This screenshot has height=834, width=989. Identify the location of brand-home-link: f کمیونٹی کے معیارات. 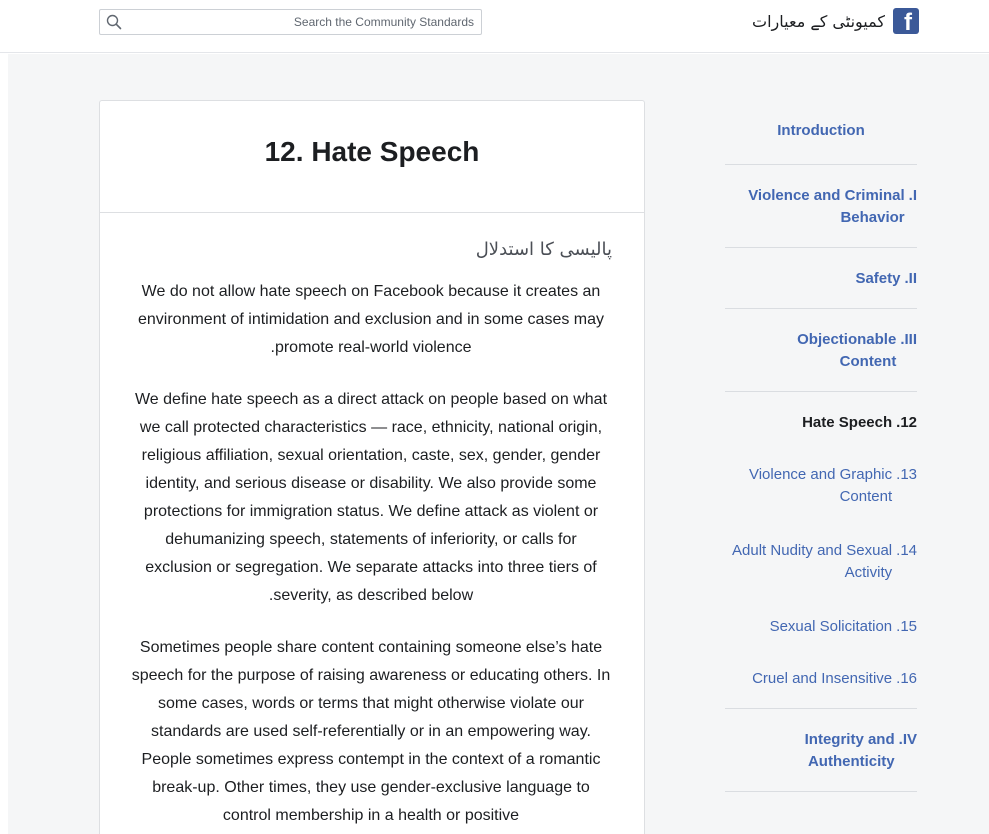
(835, 21).